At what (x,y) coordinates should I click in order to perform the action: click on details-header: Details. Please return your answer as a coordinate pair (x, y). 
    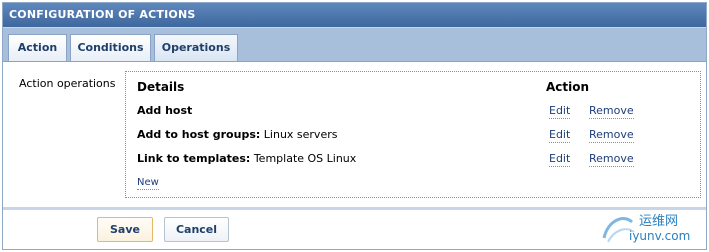
    Looking at the image, I should click on (161, 87).